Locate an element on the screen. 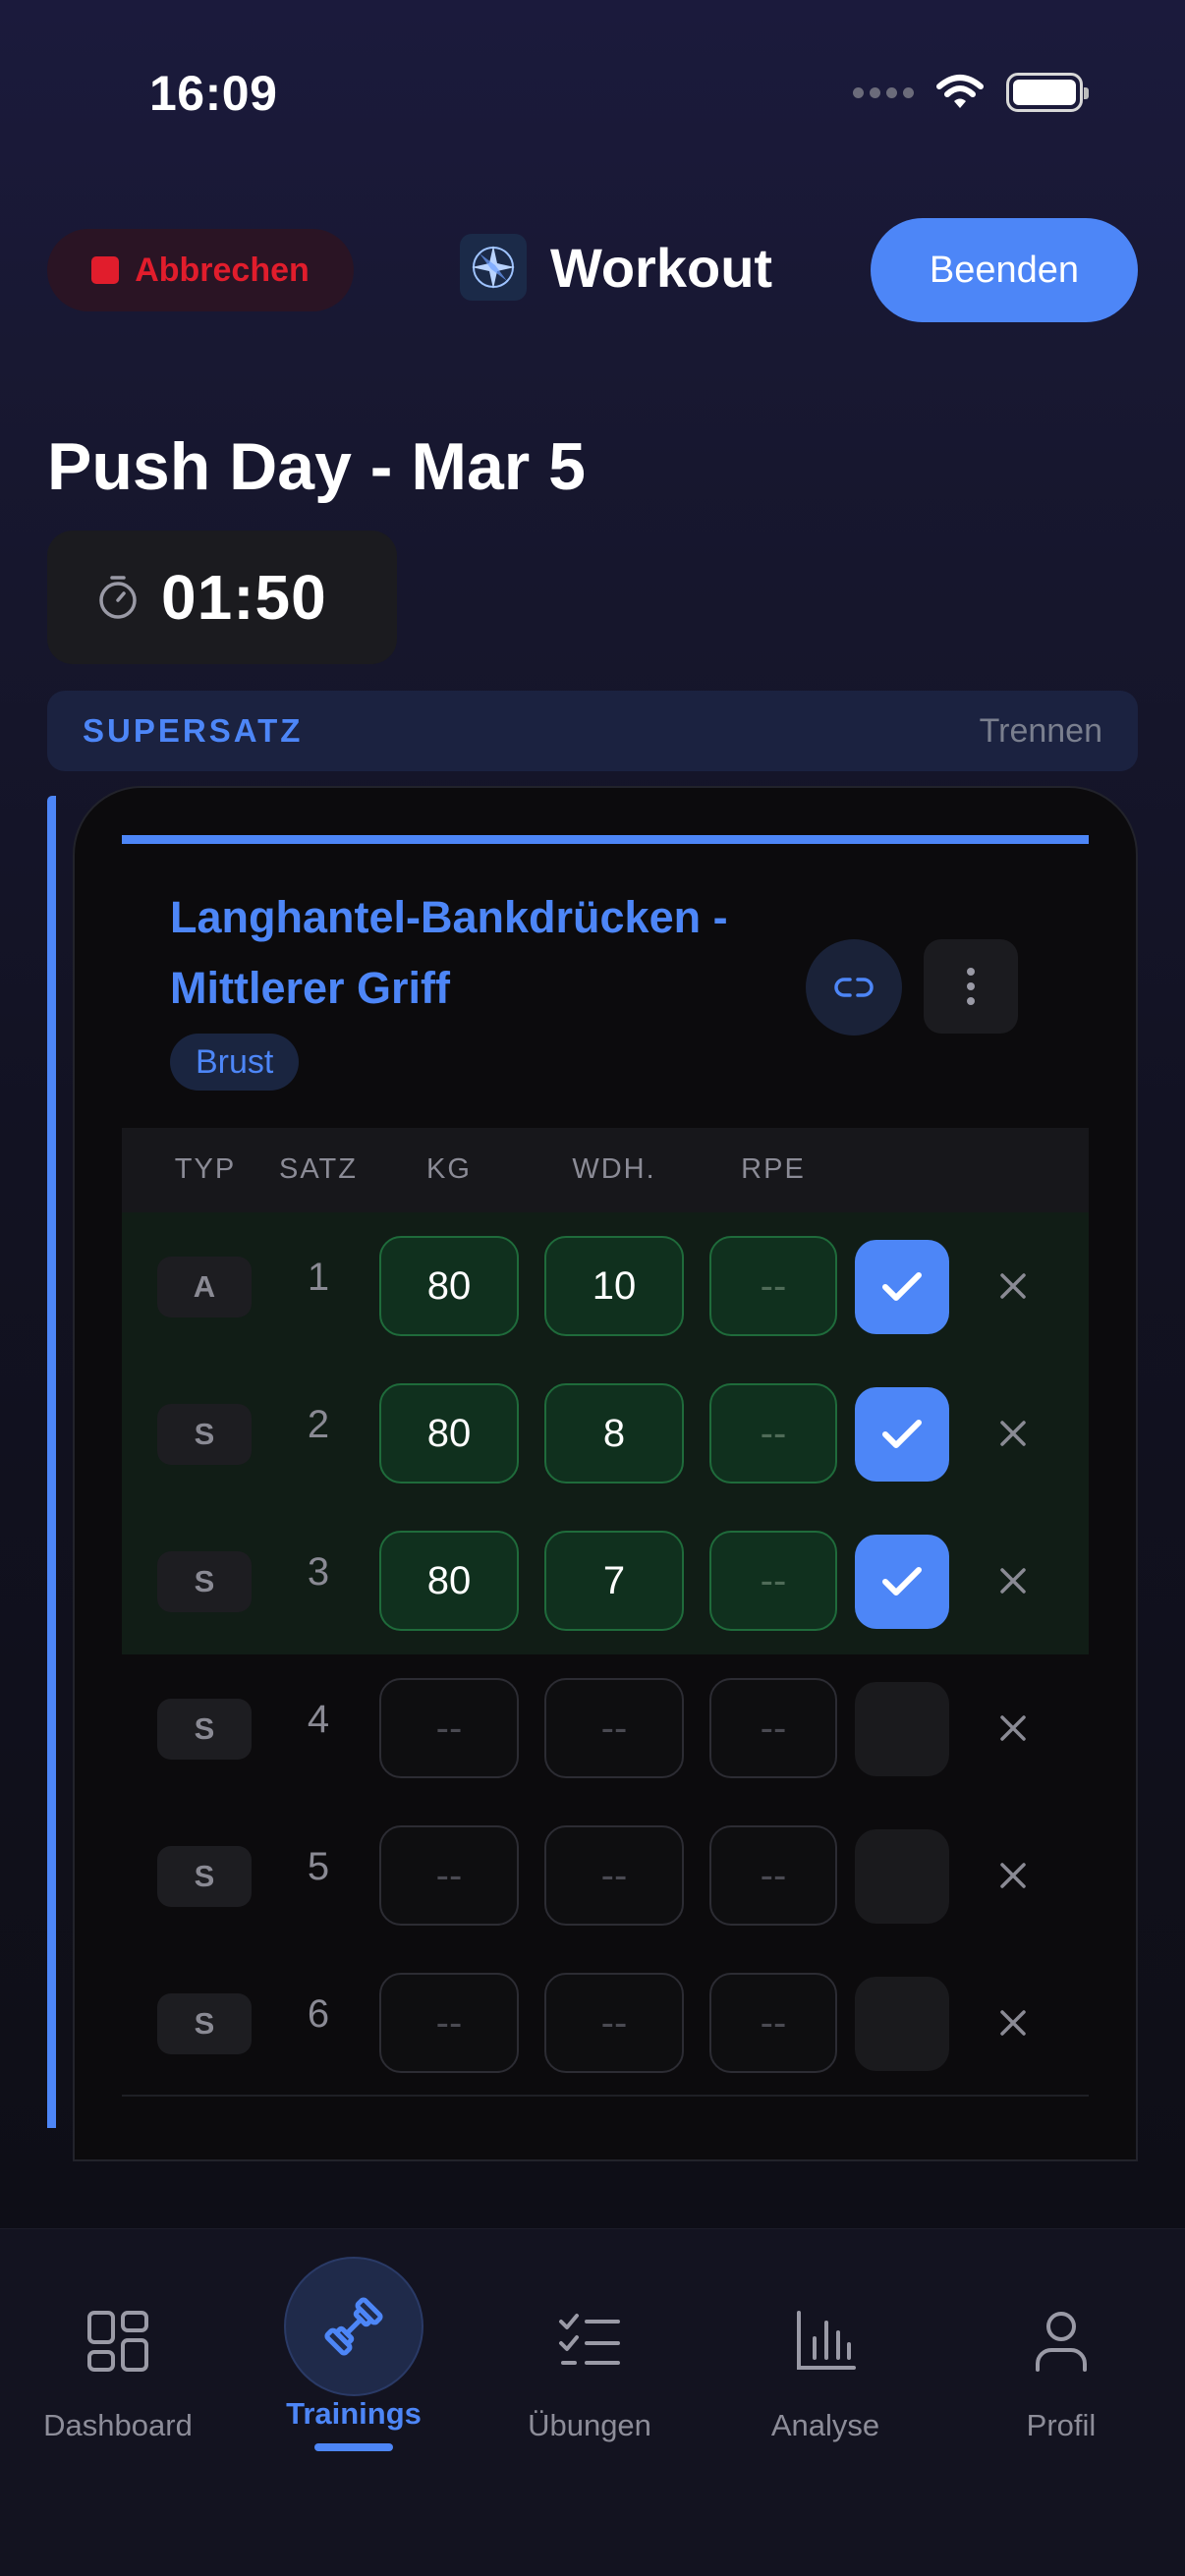 The image size is (1185, 2576). column-type: TYP is located at coordinates (206, 1169).